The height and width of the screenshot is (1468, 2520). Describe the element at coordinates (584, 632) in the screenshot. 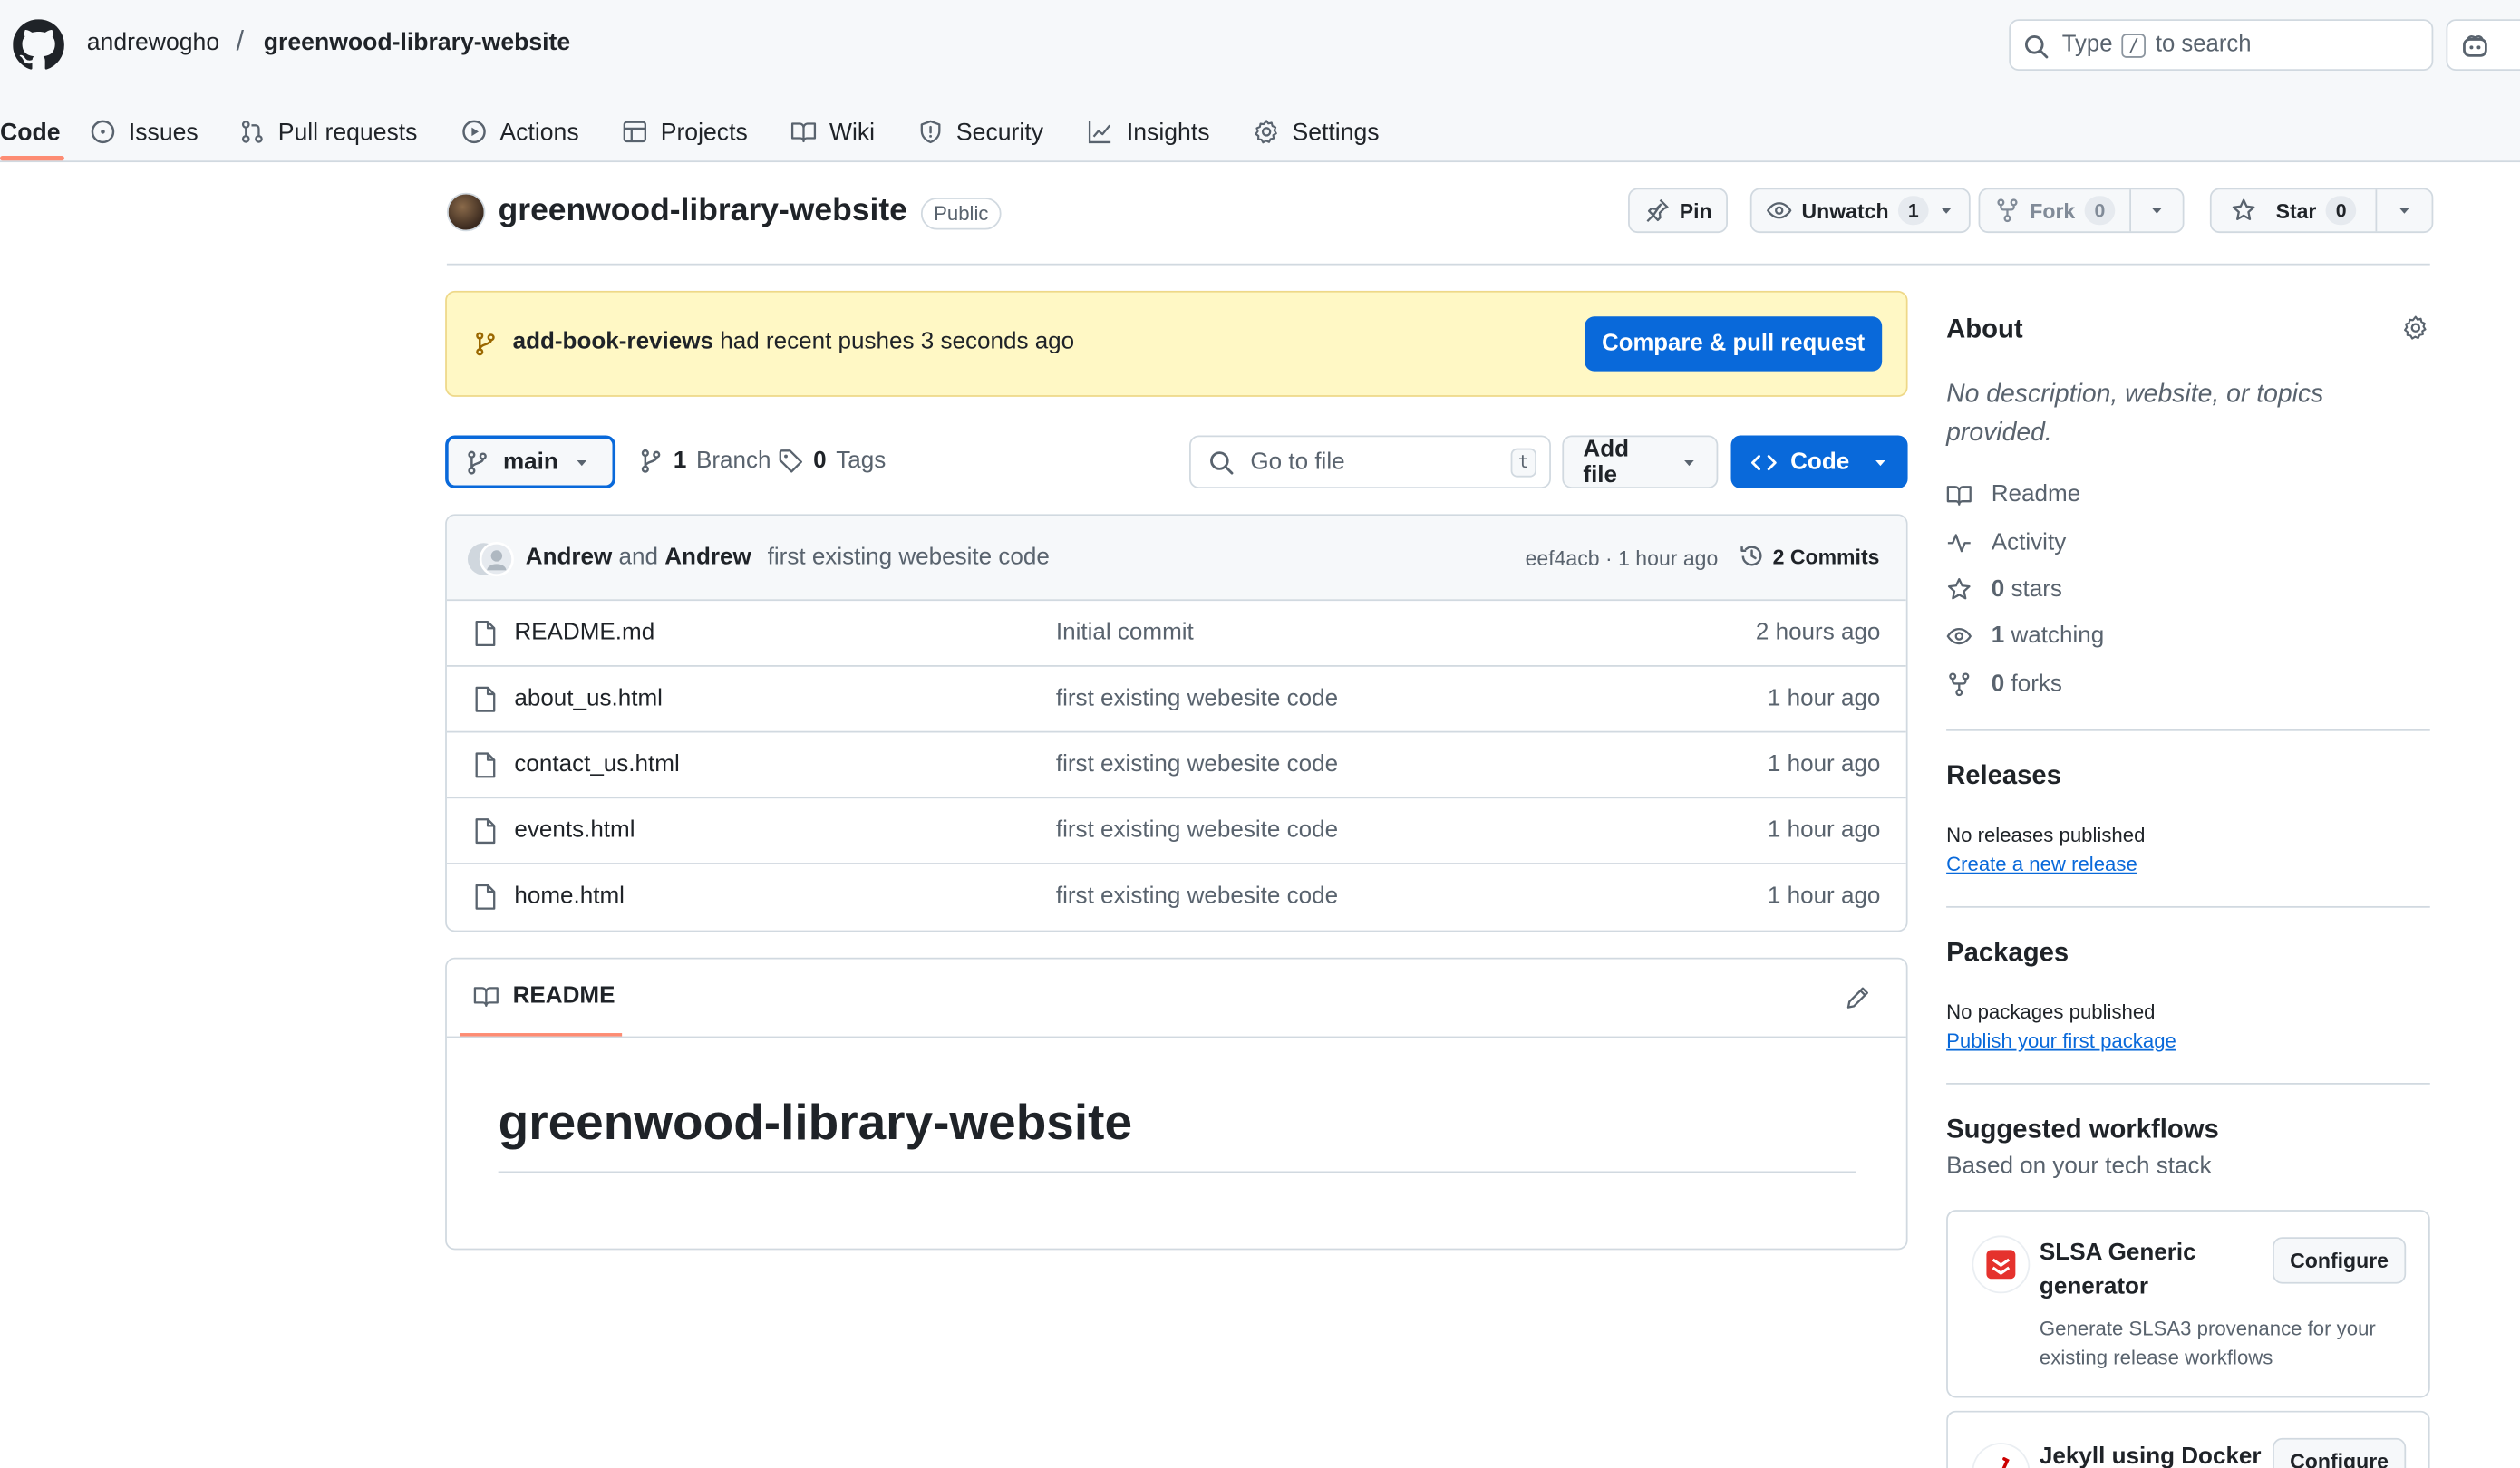

I see `file-name: README.md` at that location.